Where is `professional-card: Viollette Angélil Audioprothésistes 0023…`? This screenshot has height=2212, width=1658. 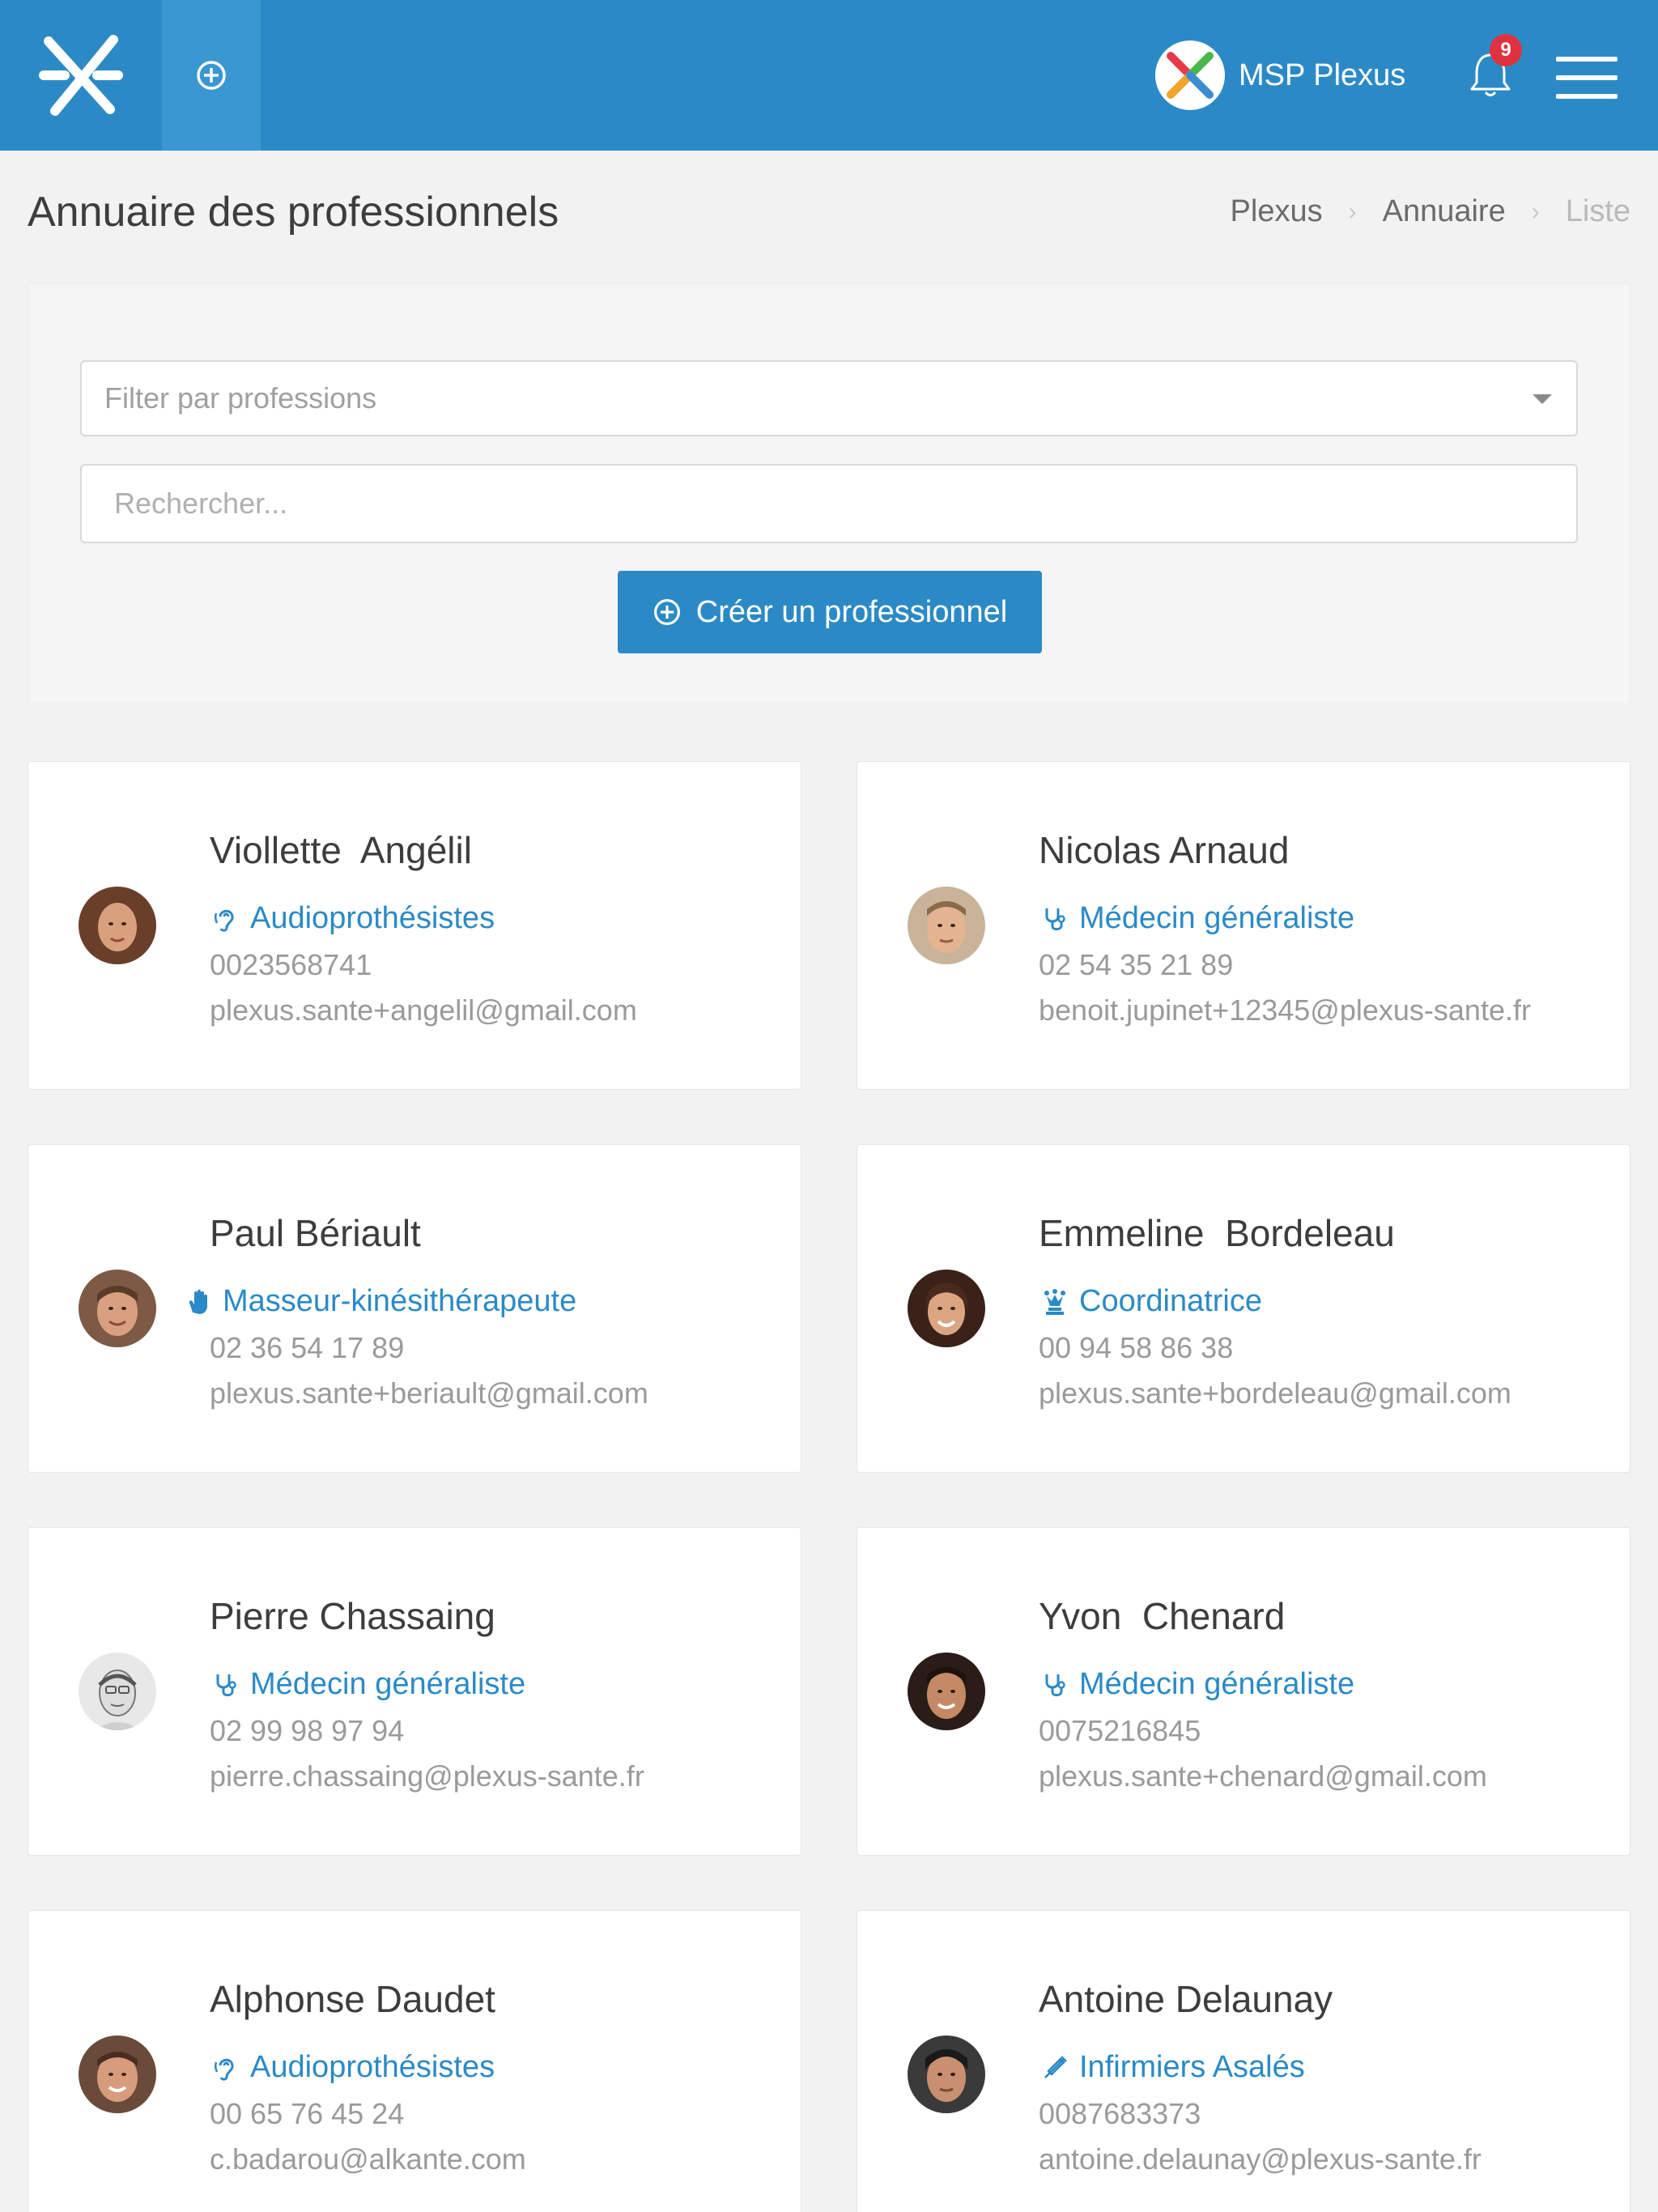
professional-card: Viollette Angélil Audioprothésistes 0023… is located at coordinates (414, 926).